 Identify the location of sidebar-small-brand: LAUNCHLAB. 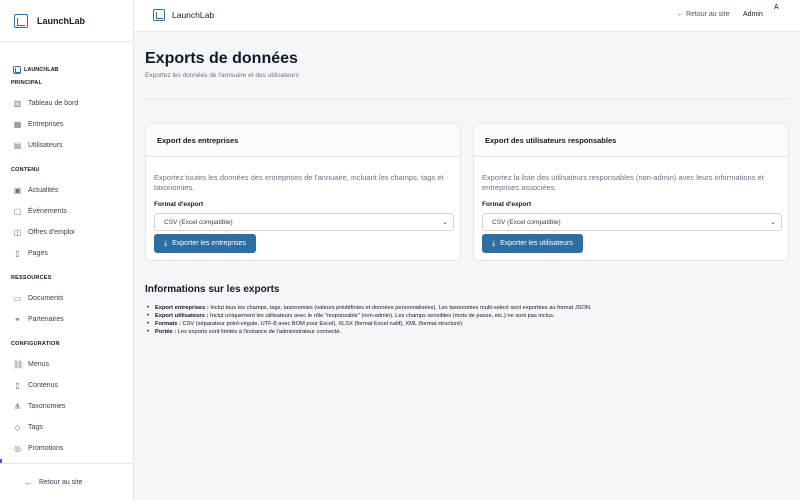
(34, 70).